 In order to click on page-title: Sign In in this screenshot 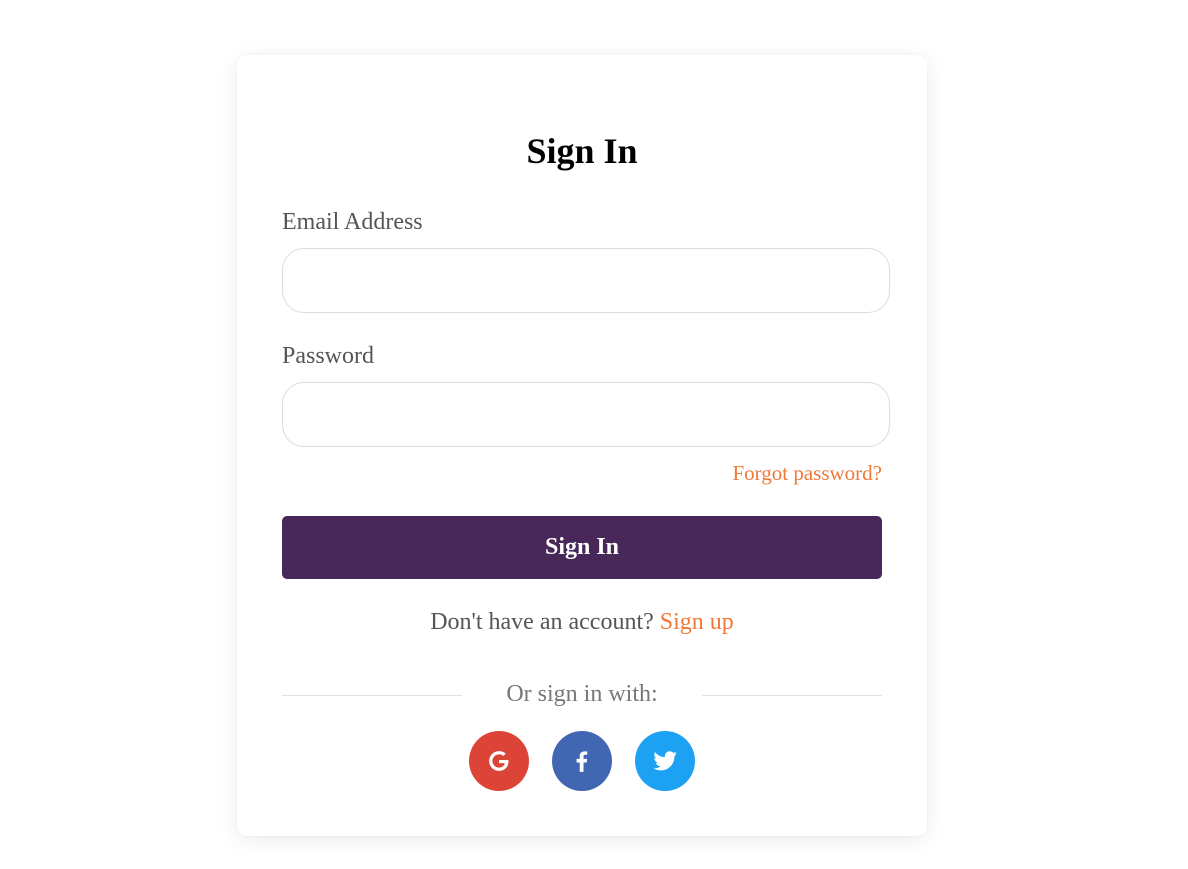, I will do `click(582, 151)`.